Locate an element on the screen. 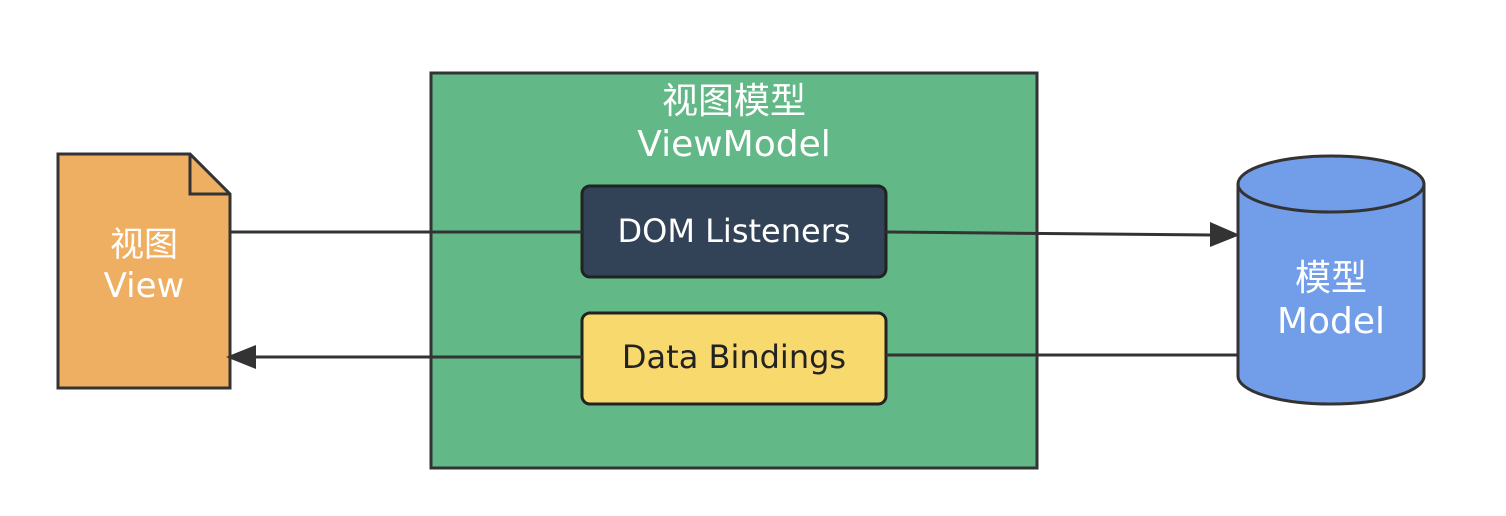  arrowhead-to-model is located at coordinates (1225, 234).